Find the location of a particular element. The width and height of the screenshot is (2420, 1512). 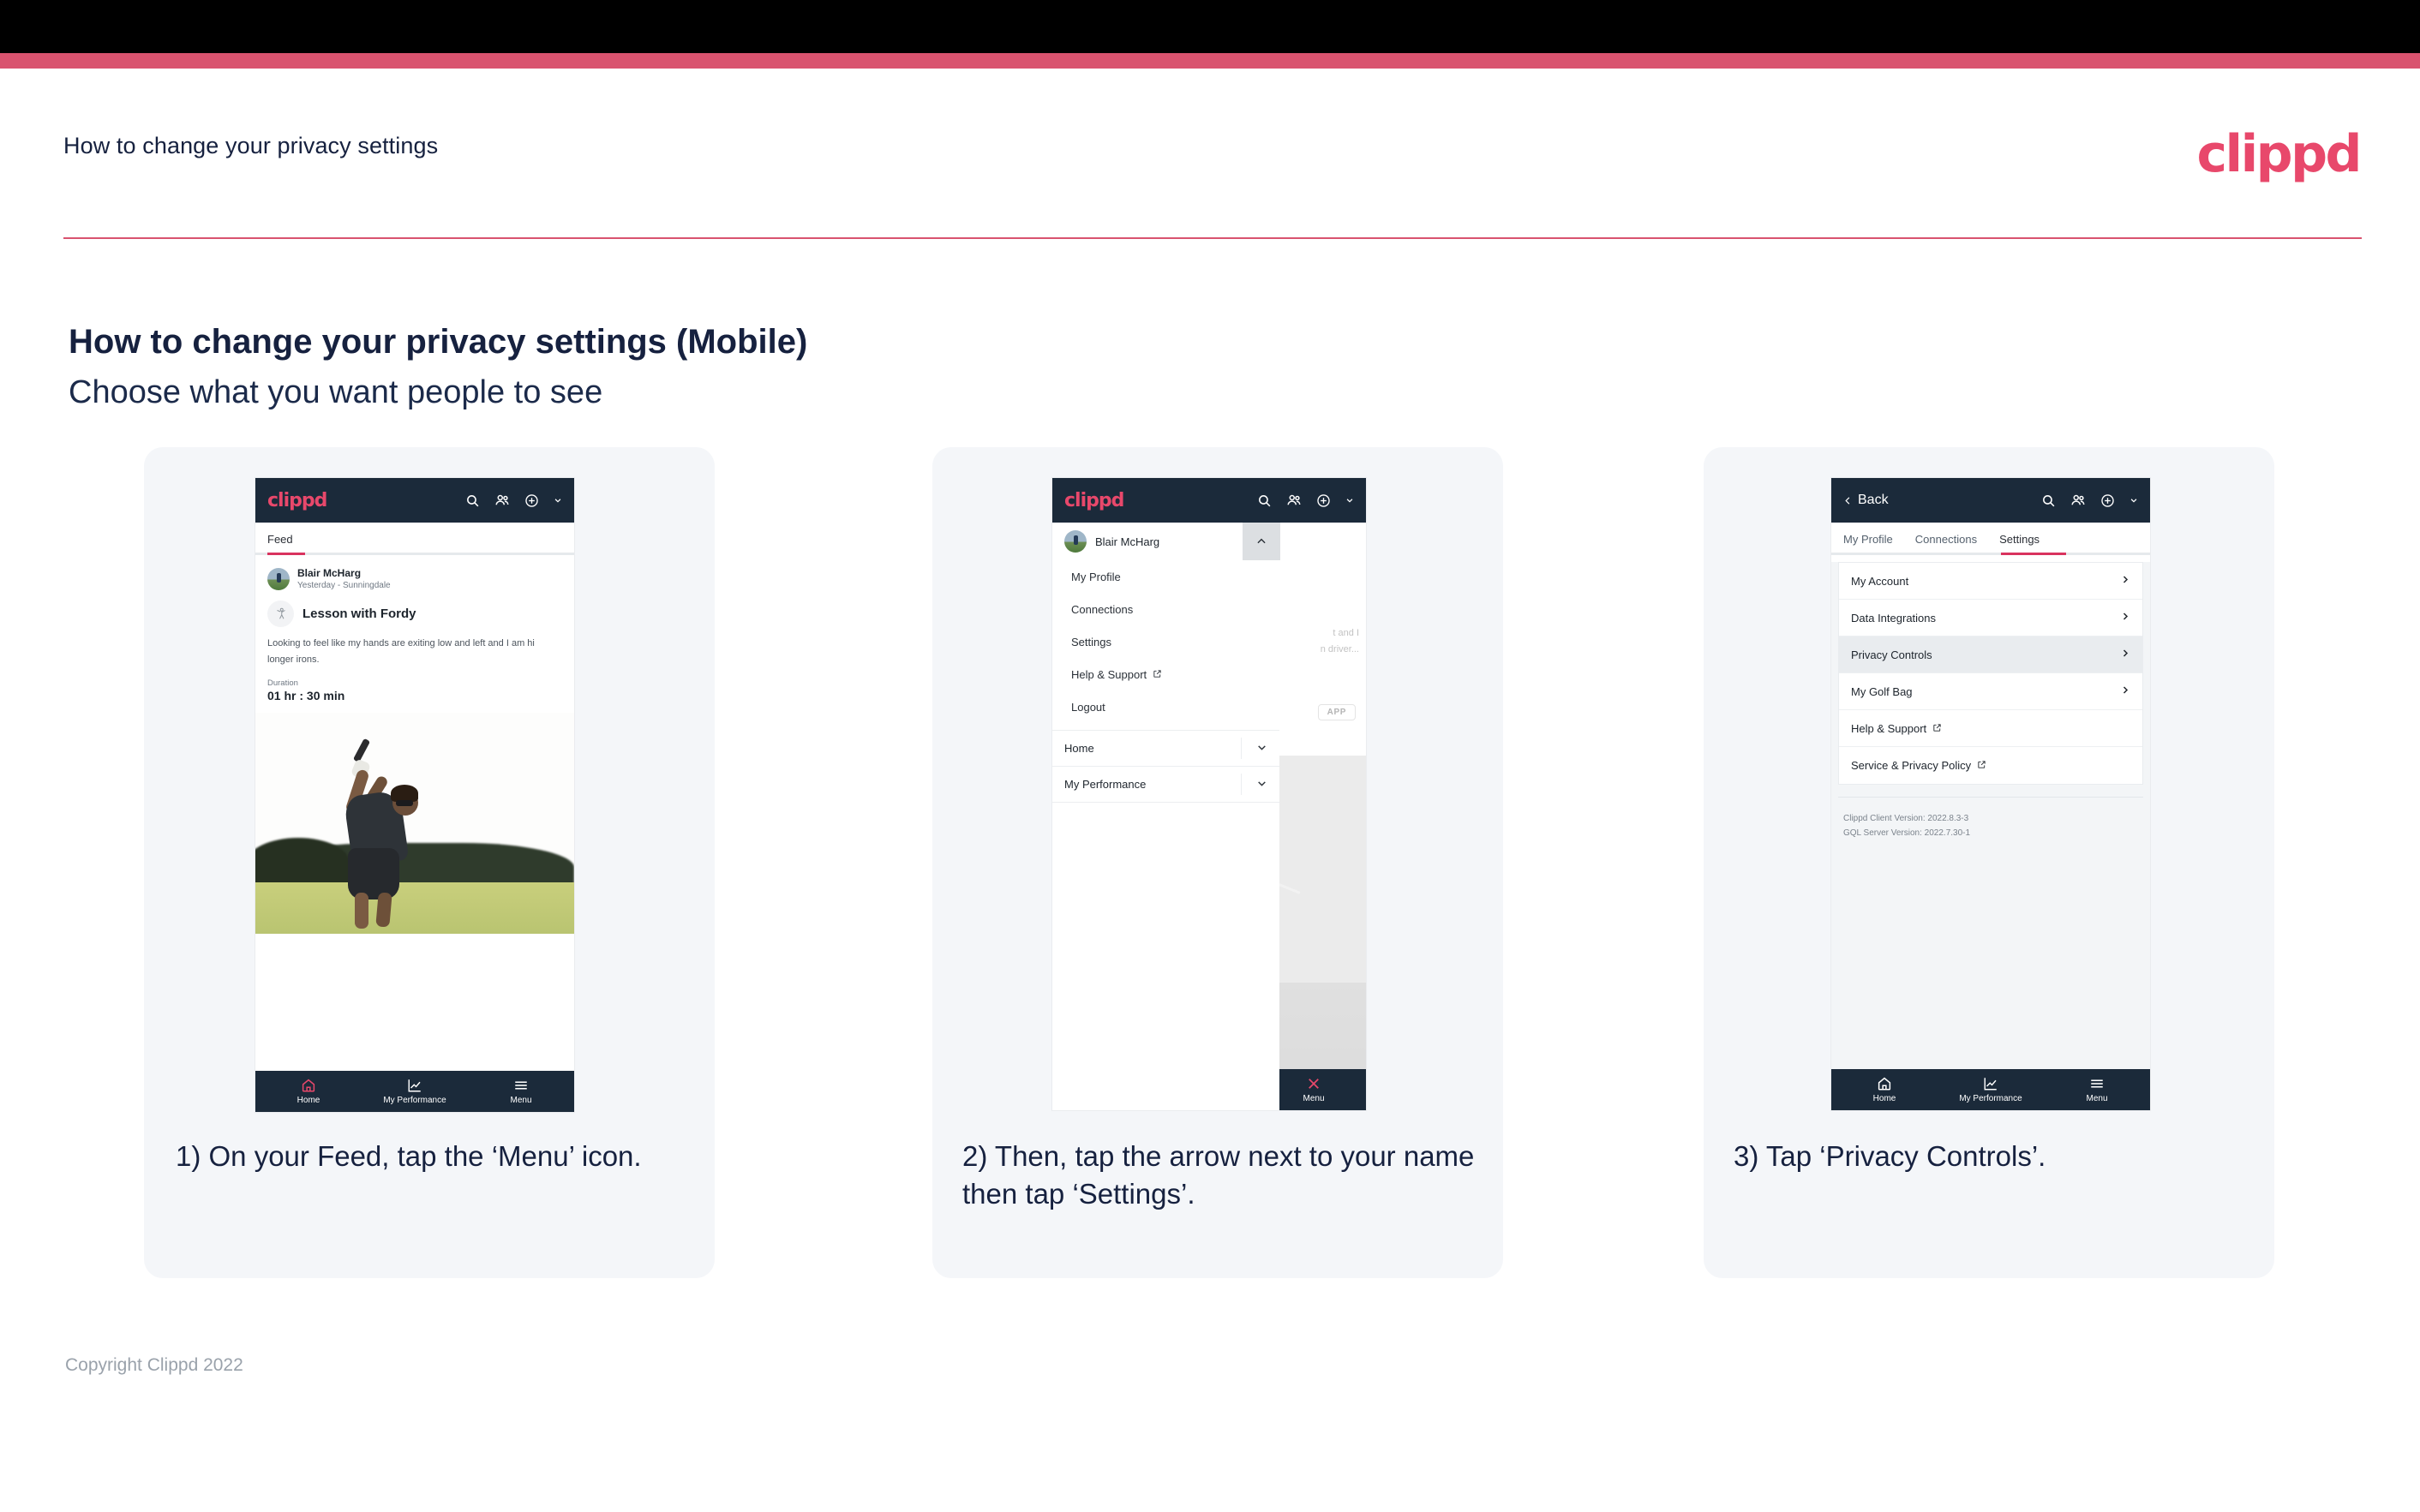

clippd-logo: clippd is located at coordinates (2279, 154).